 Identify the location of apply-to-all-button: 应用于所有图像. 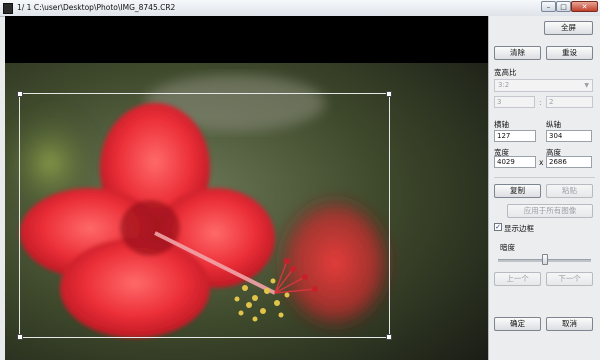
(550, 211).